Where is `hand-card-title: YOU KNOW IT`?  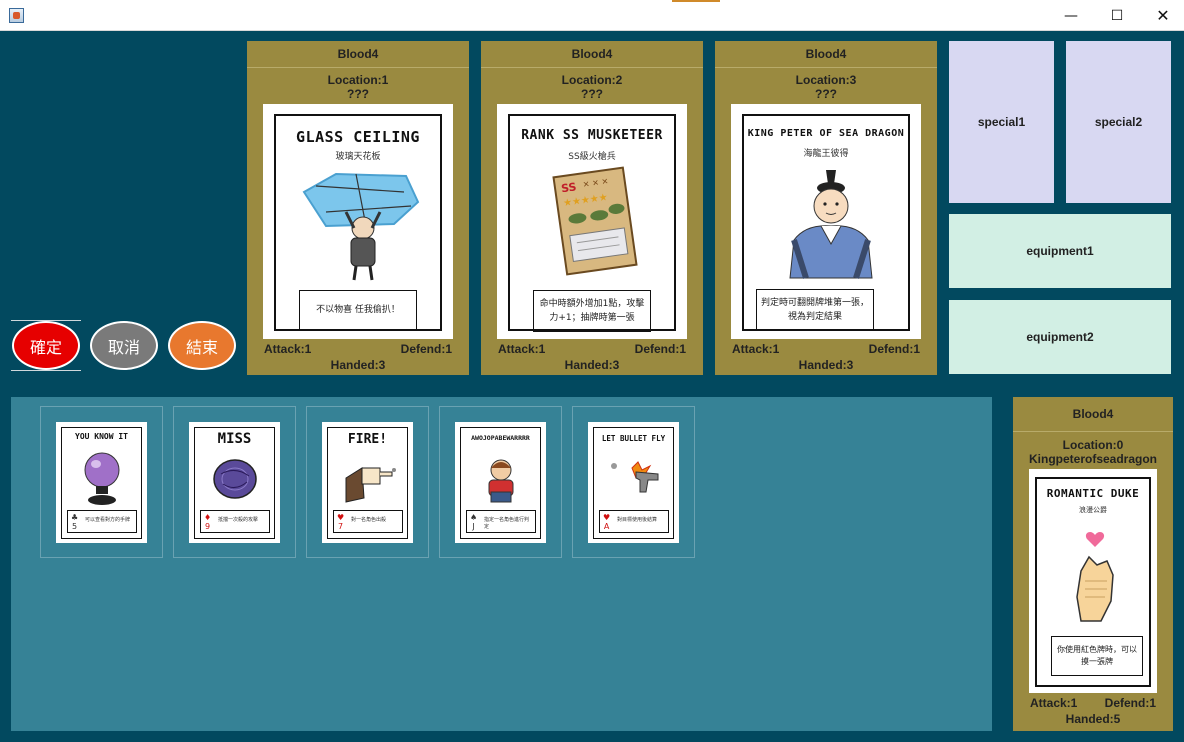 hand-card-title: YOU KNOW IT is located at coordinates (101, 436).